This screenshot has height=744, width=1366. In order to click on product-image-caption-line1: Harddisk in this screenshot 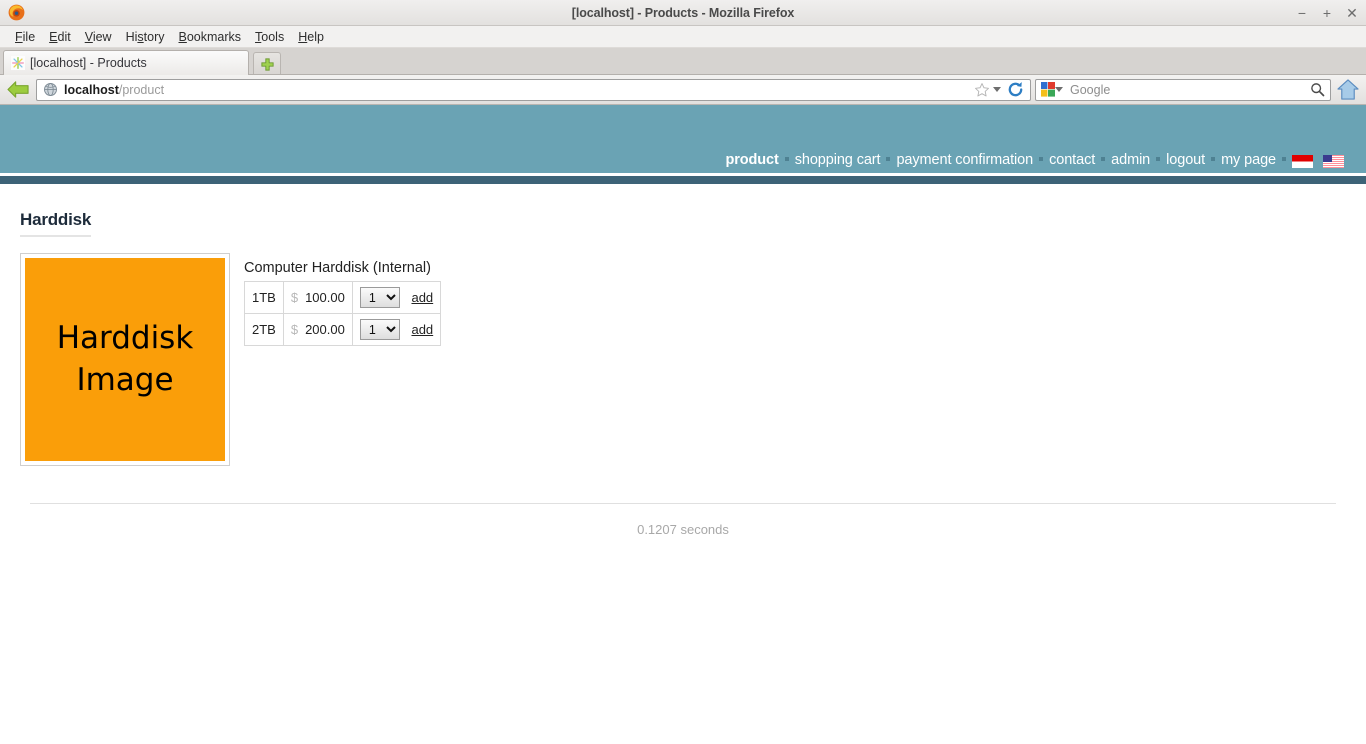, I will do `click(125, 337)`.